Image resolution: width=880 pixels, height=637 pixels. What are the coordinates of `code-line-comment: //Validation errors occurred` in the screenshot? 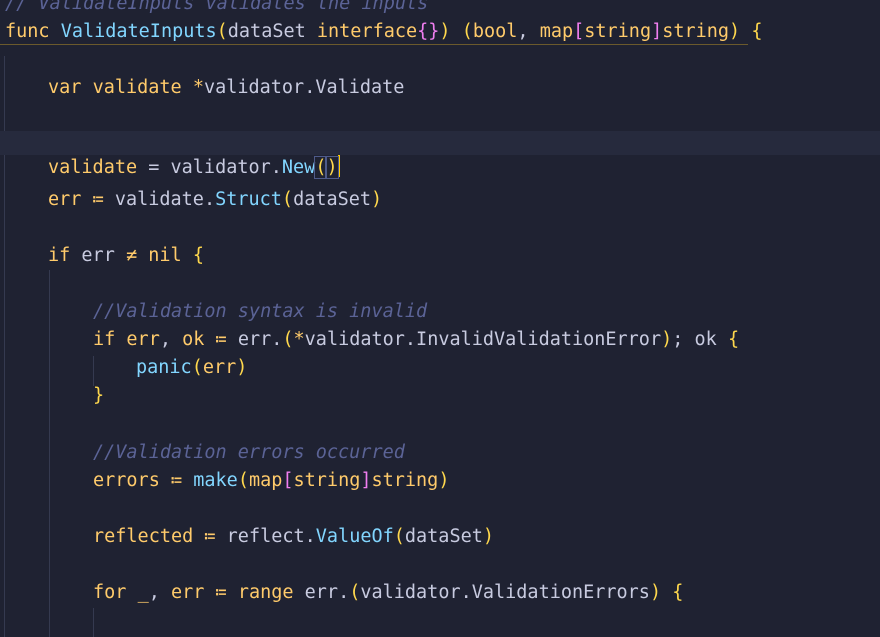 It's located at (249, 453).